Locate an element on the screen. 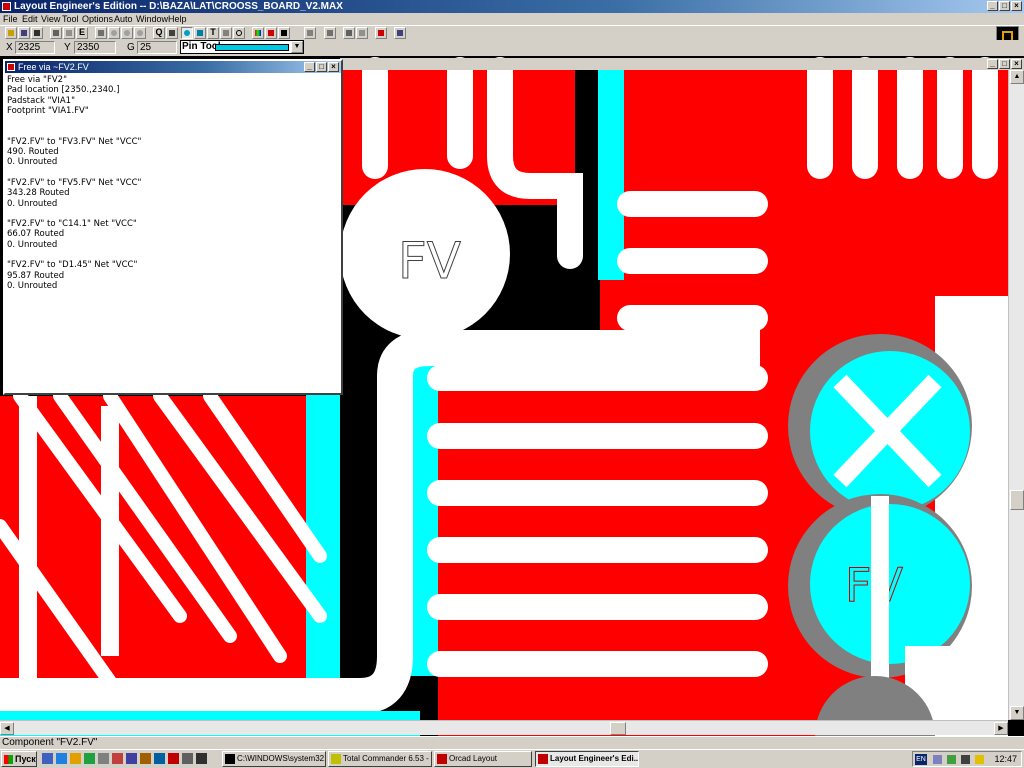  shield-icon is located at coordinates (979, 759).